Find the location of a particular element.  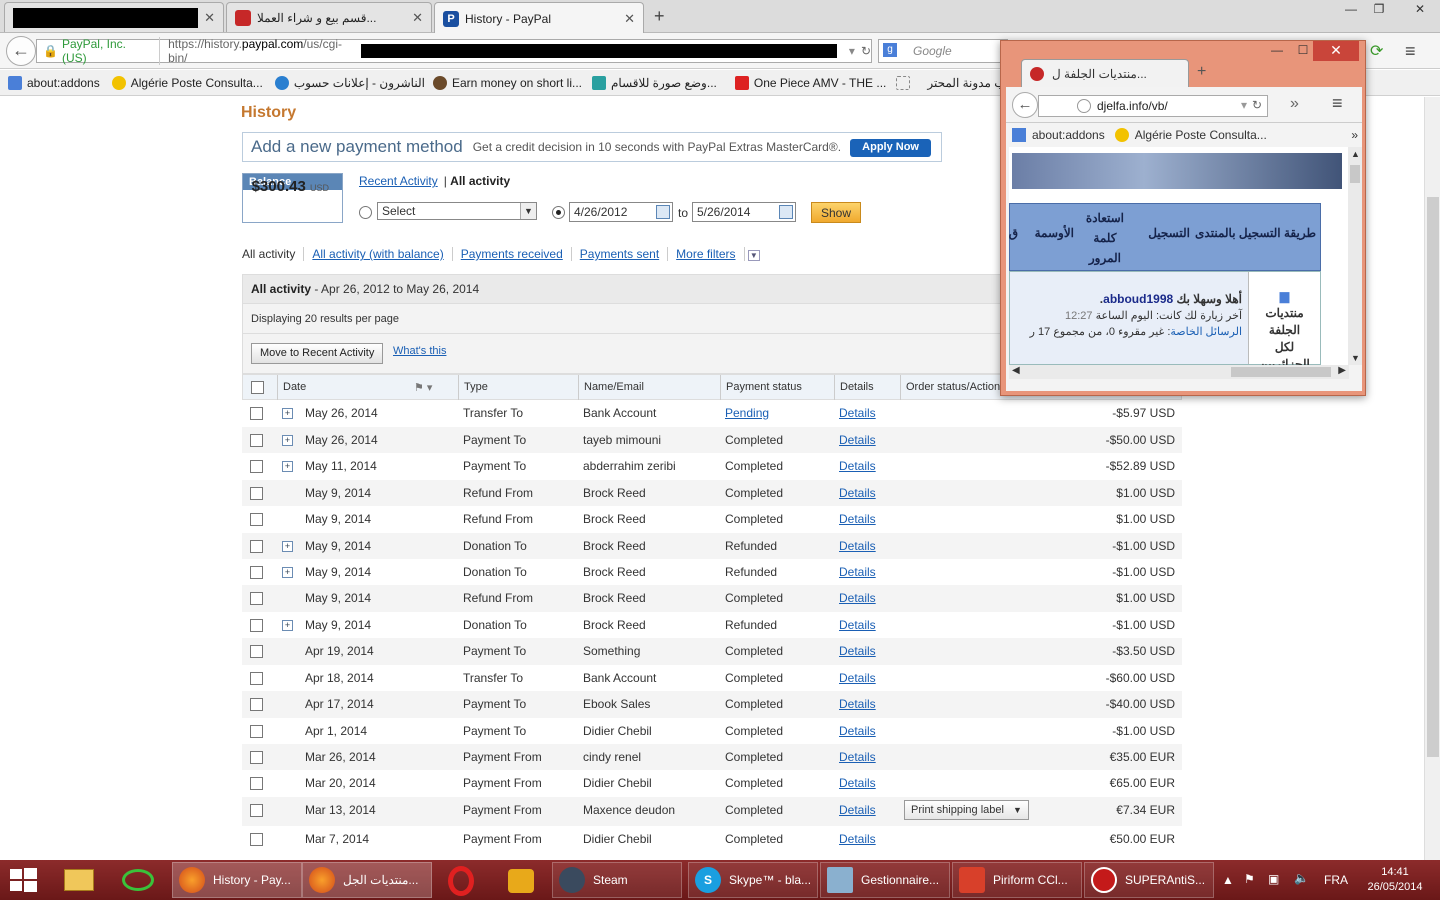

whats-this-link: What's this is located at coordinates (419, 351).